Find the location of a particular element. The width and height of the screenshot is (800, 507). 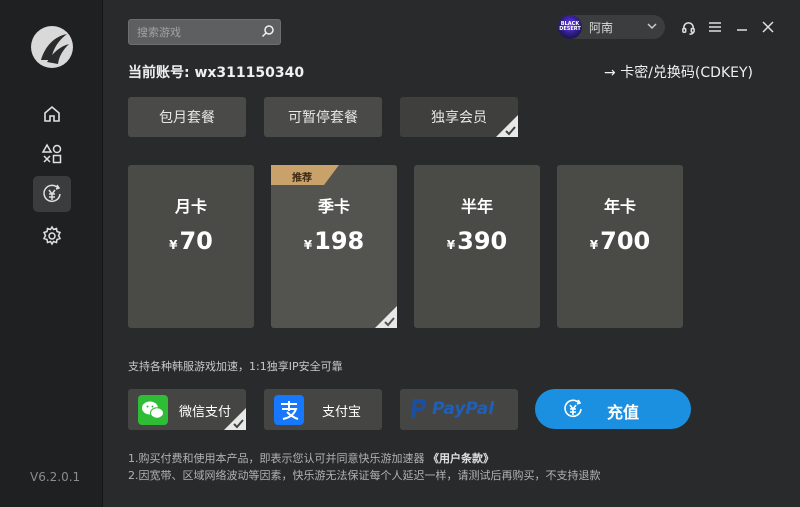

close-icon is located at coordinates (768, 27).